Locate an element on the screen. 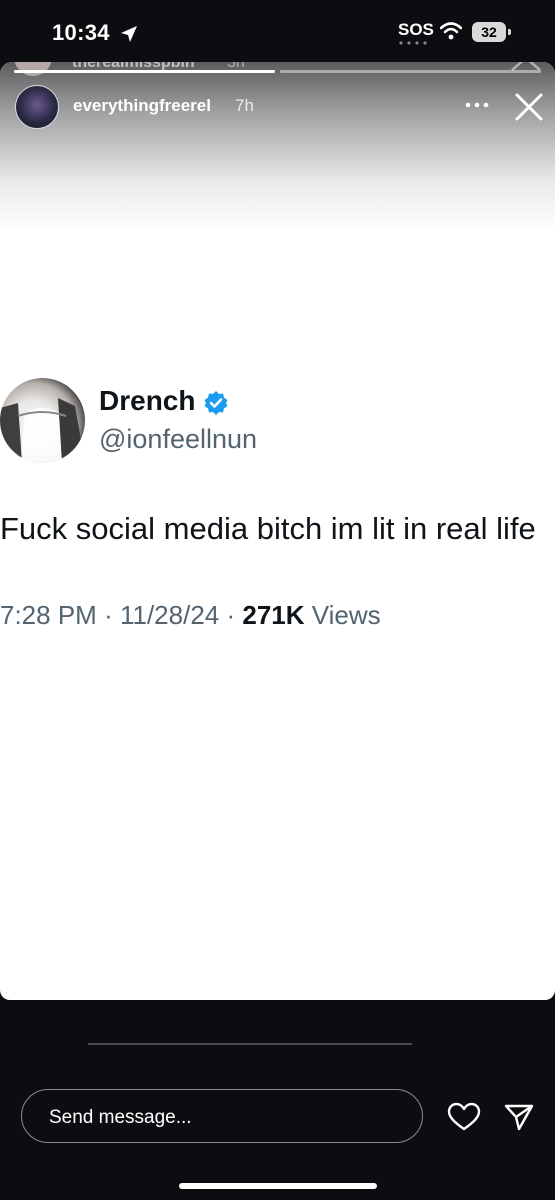  status-time: 10:34 is located at coordinates (81, 32).